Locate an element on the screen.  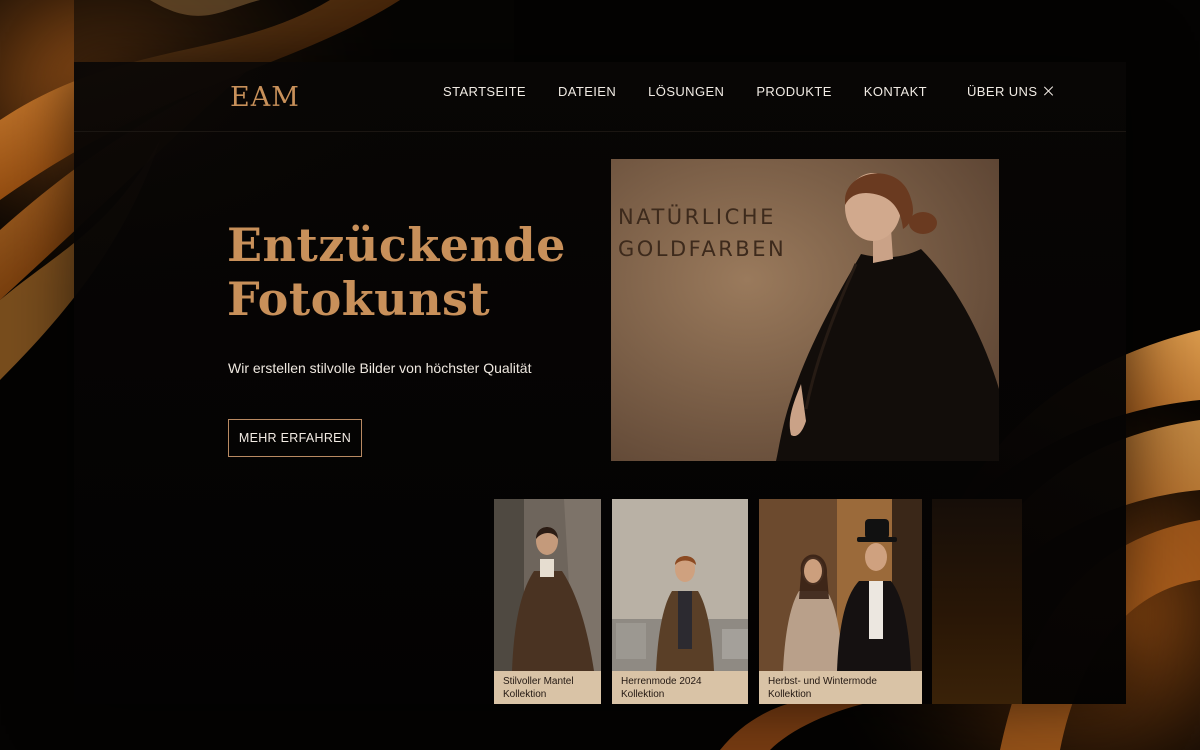
couple-autumn-winter-photo is located at coordinates (840, 585).